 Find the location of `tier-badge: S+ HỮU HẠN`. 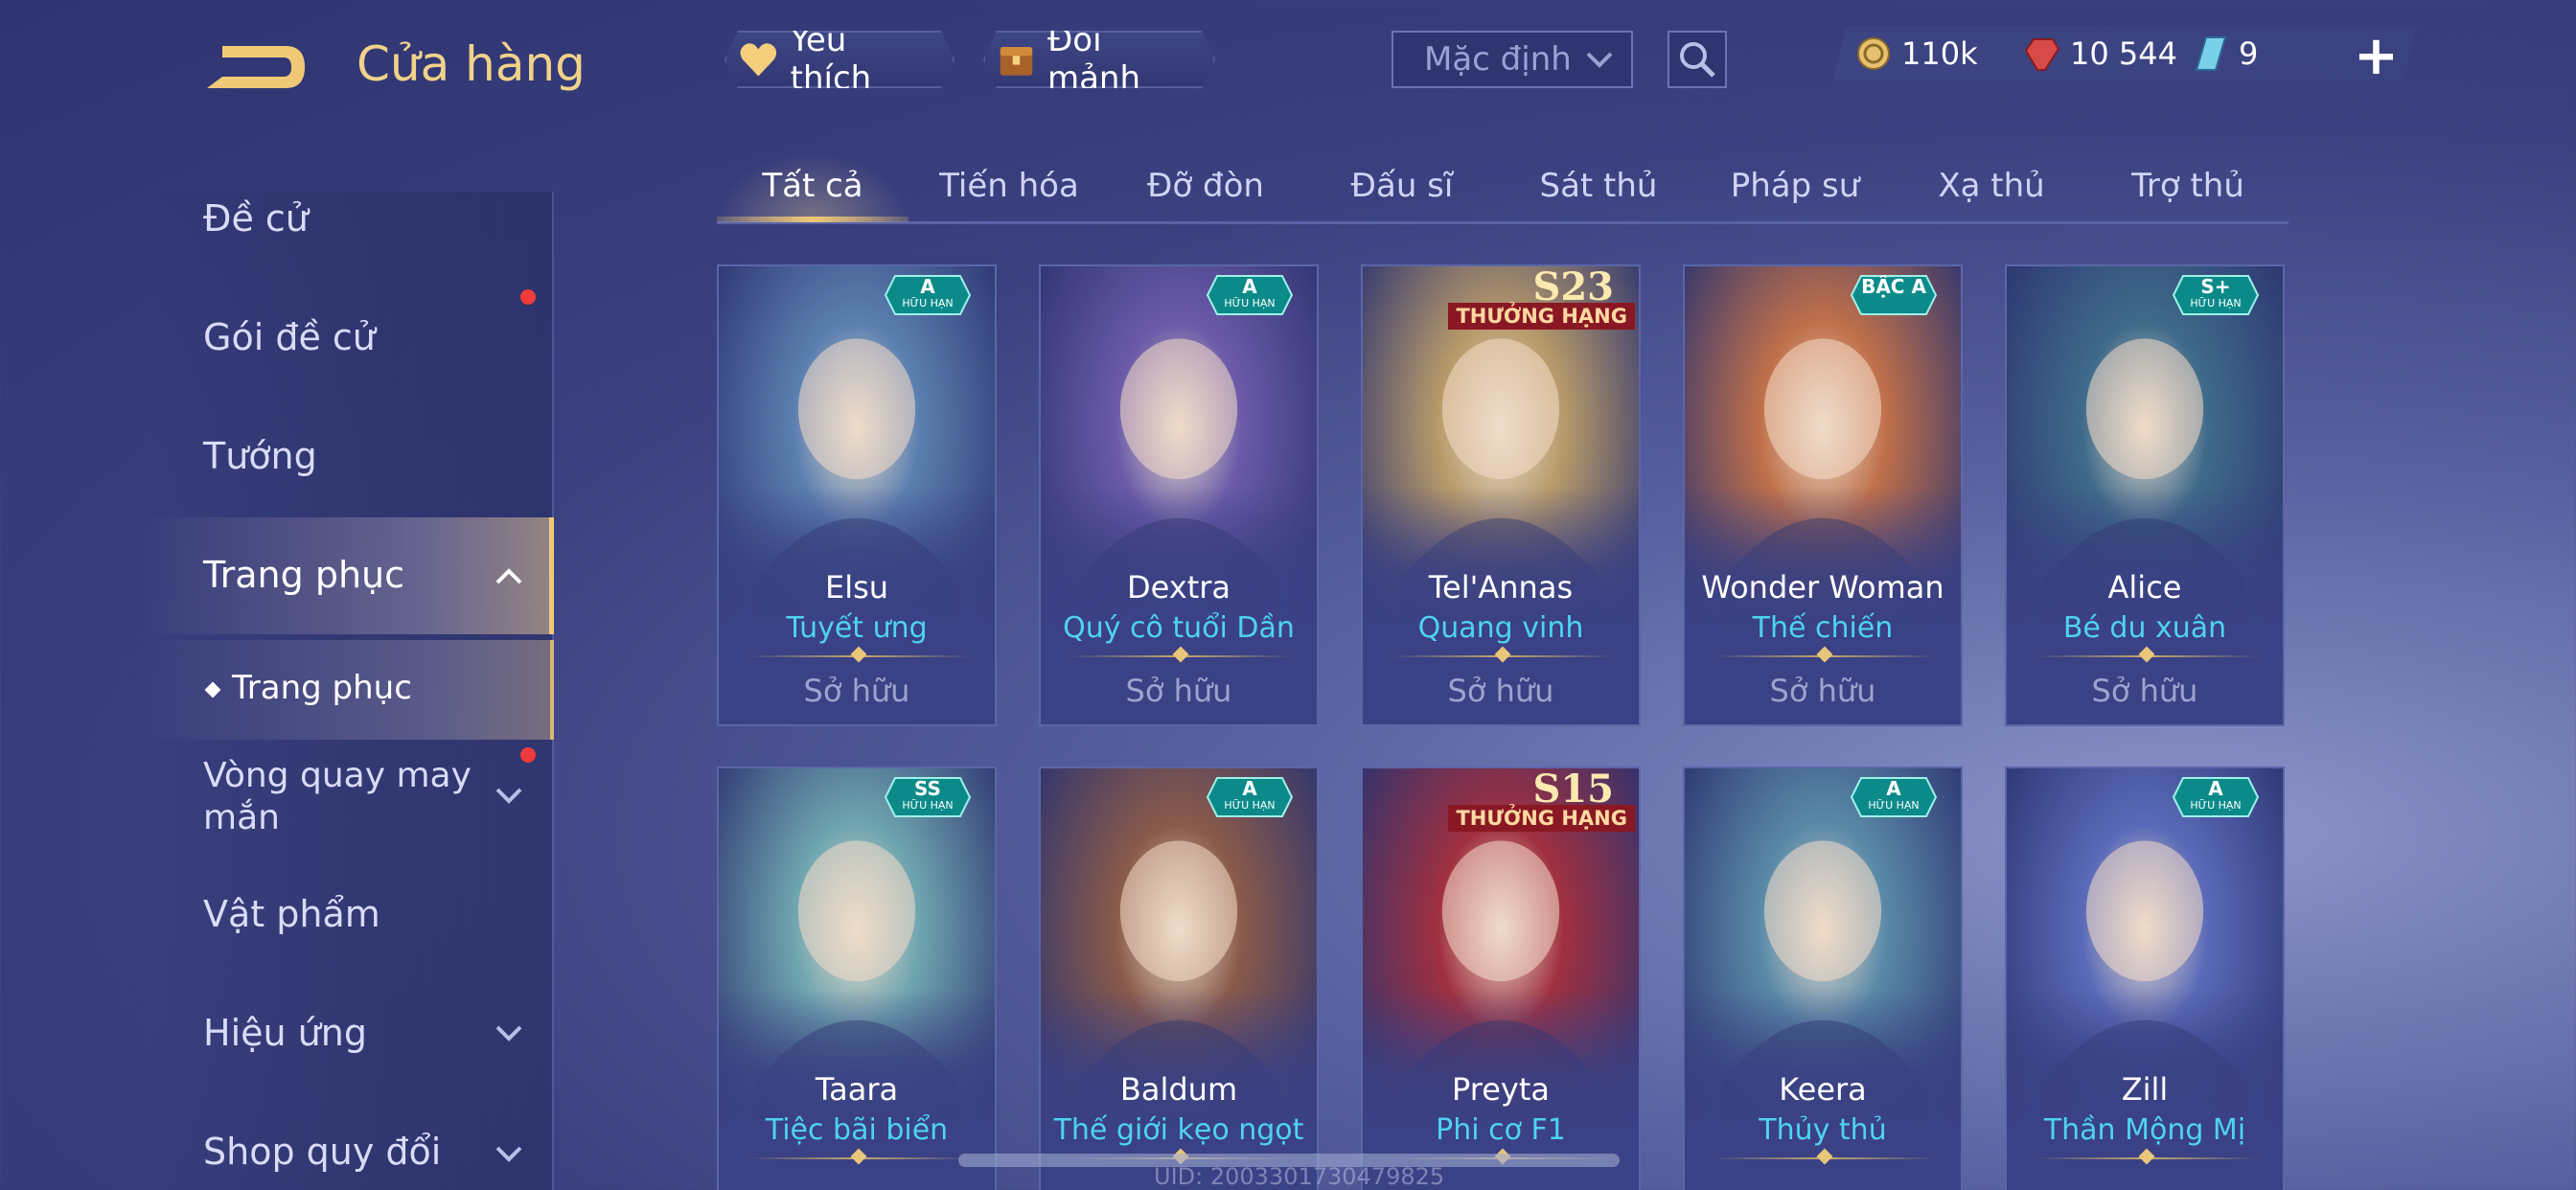

tier-badge: S+ HỮU HẠN is located at coordinates (2216, 294).